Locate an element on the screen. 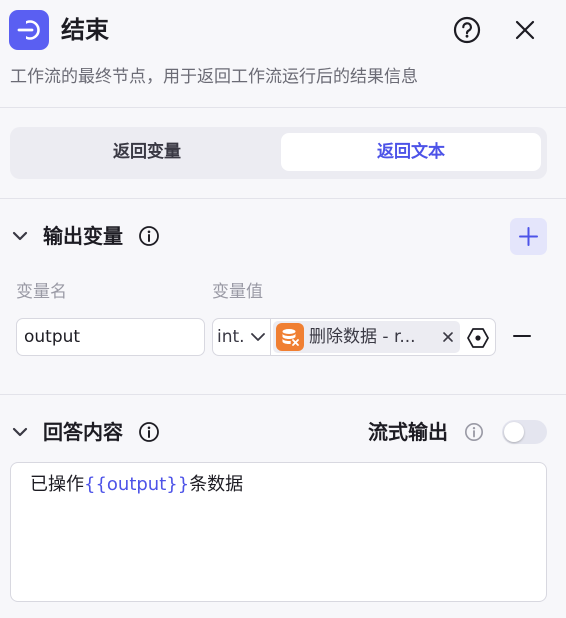 This screenshot has width=566, height=618. section-title: 输出变量 is located at coordinates (83, 236).